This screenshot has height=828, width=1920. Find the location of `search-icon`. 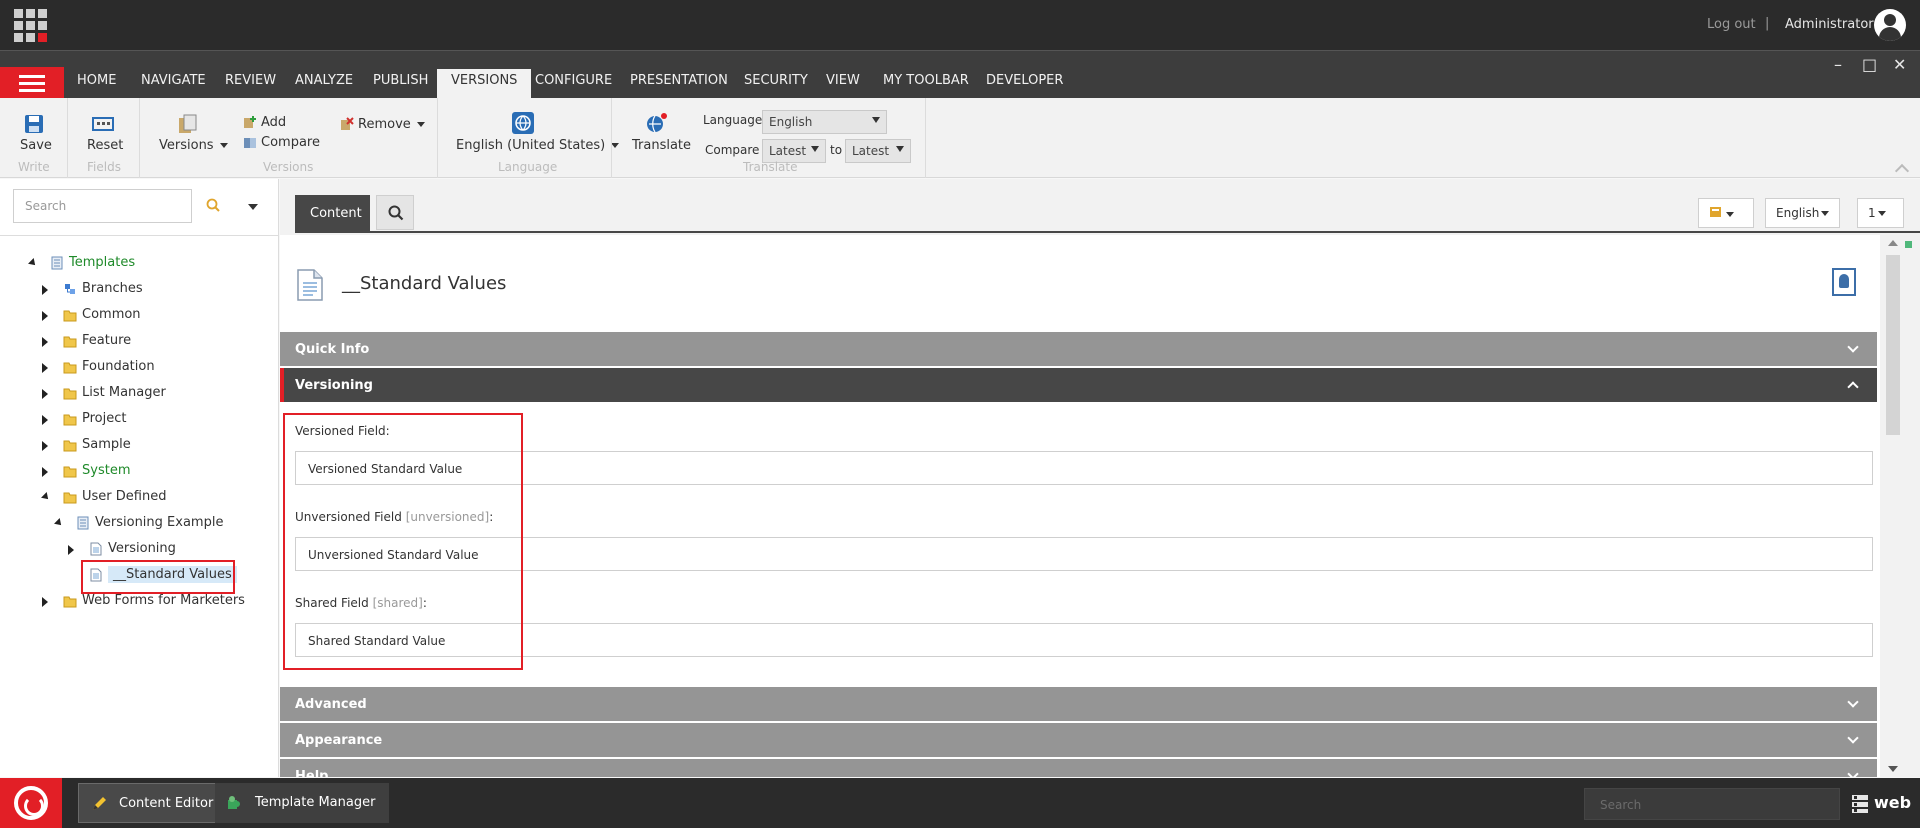

search-icon is located at coordinates (213, 205).